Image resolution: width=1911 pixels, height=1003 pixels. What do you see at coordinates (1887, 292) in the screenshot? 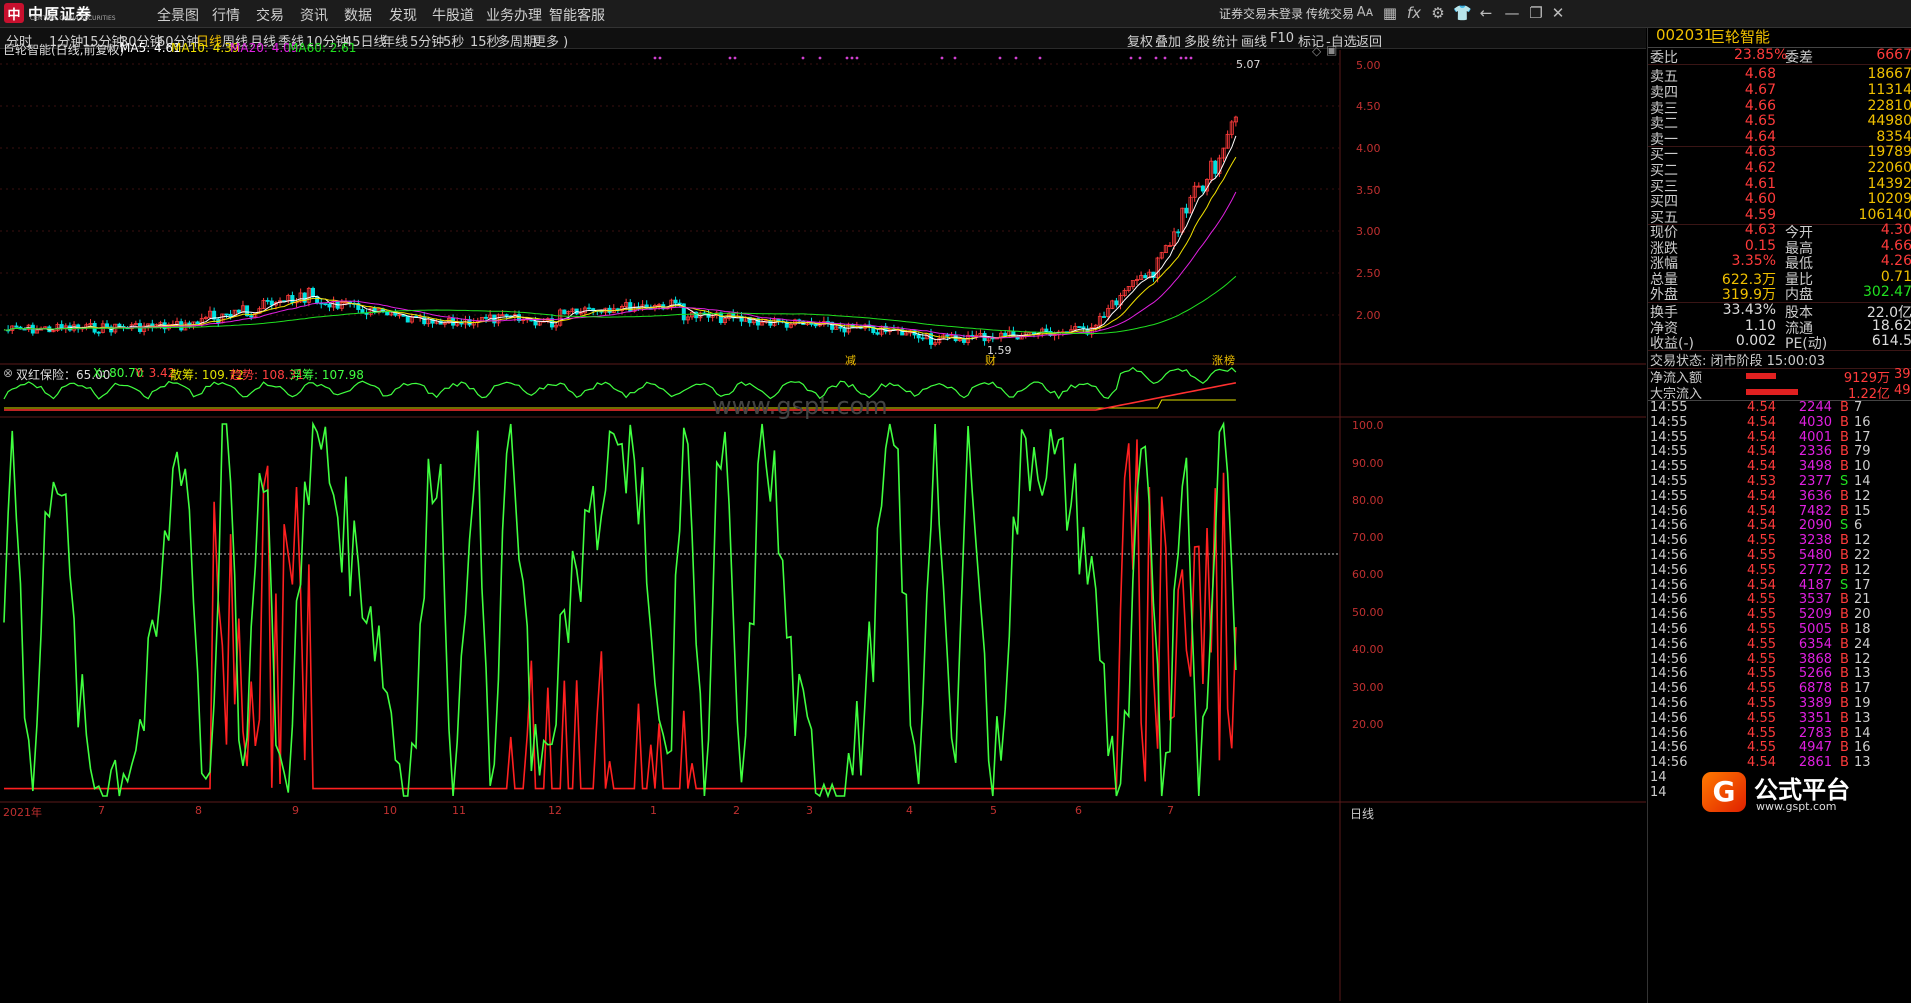
I see `stat-value: 302.47` at bounding box center [1887, 292].